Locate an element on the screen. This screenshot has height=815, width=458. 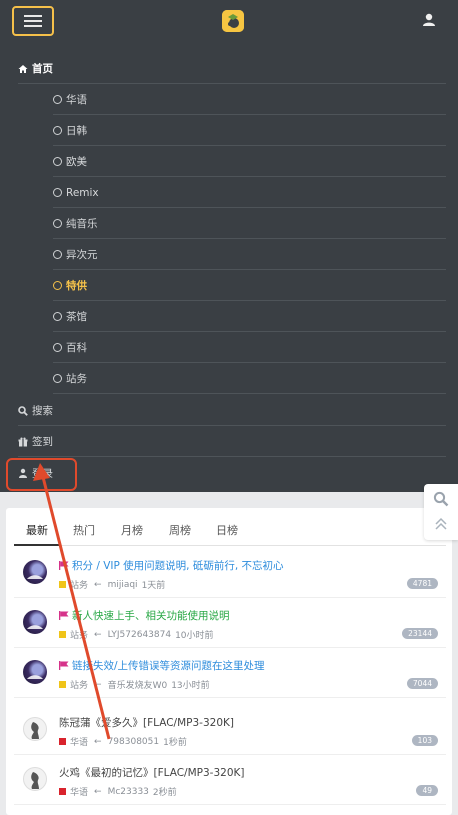
home-icon is located at coordinates (23, 69).